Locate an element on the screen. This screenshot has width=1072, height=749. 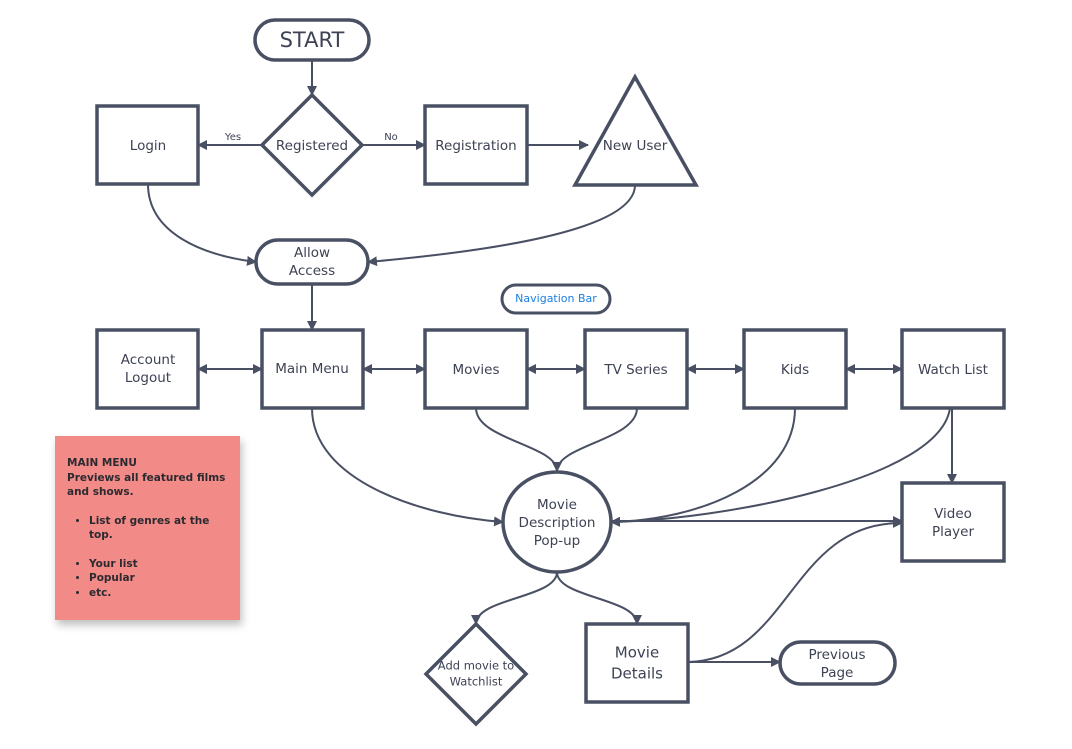
svg-text: Description is located at coordinates (557, 523).